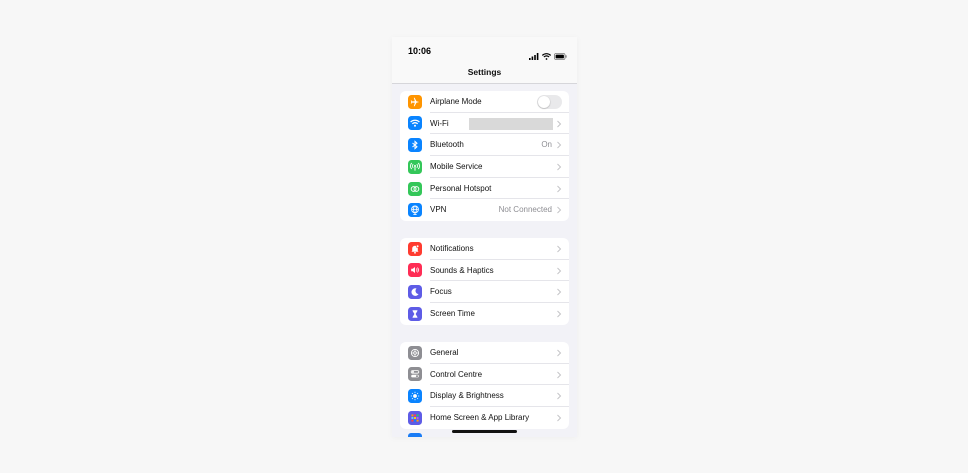 This screenshot has width=968, height=473. Describe the element at coordinates (462, 270) in the screenshot. I see `settings-row-label: Sounds & Haptics` at that location.